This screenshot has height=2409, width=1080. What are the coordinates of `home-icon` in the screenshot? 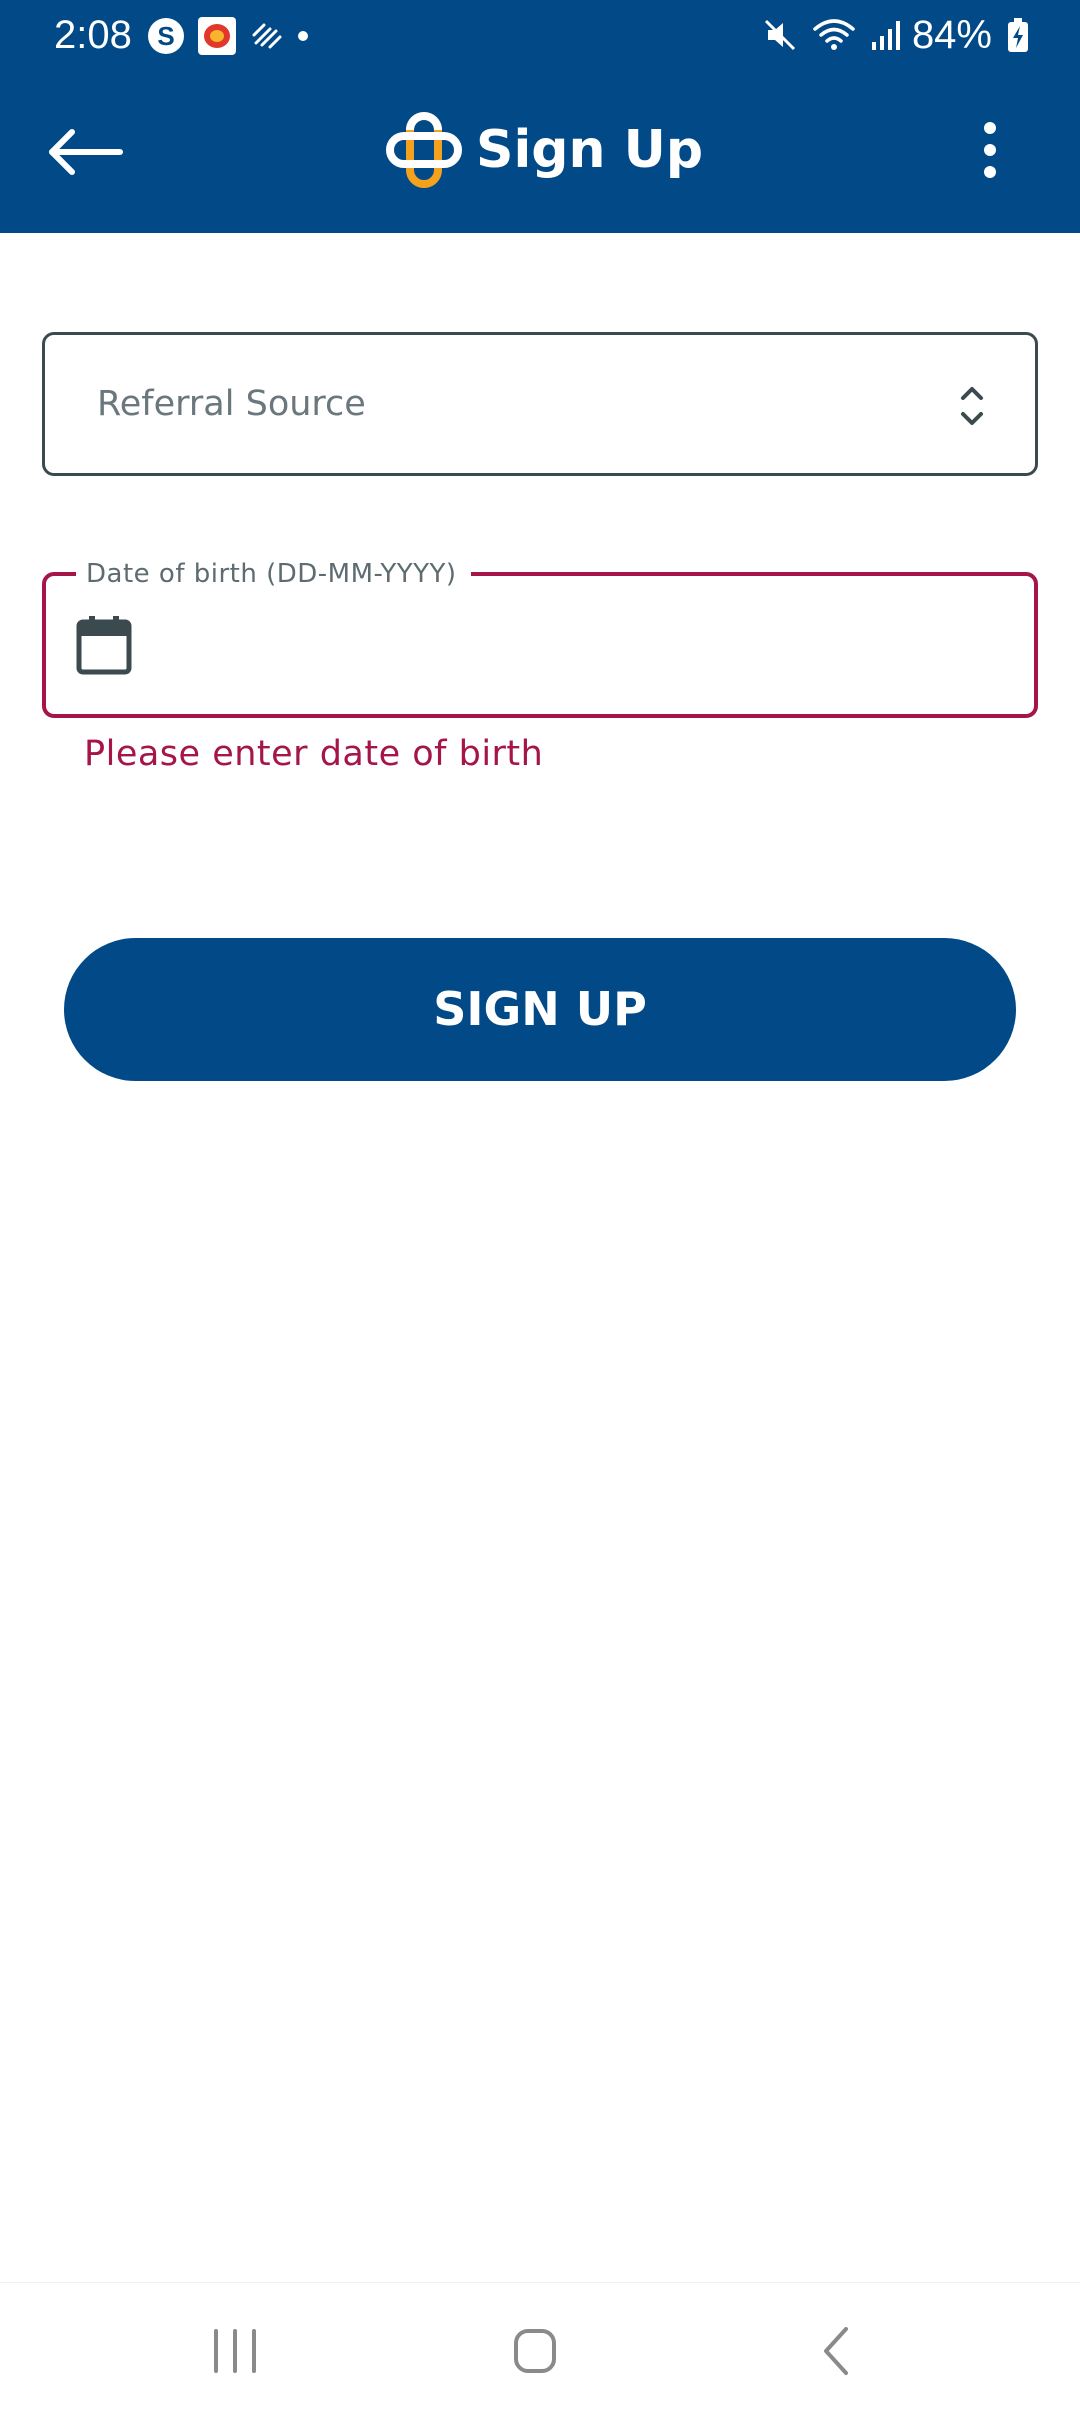 It's located at (535, 2351).